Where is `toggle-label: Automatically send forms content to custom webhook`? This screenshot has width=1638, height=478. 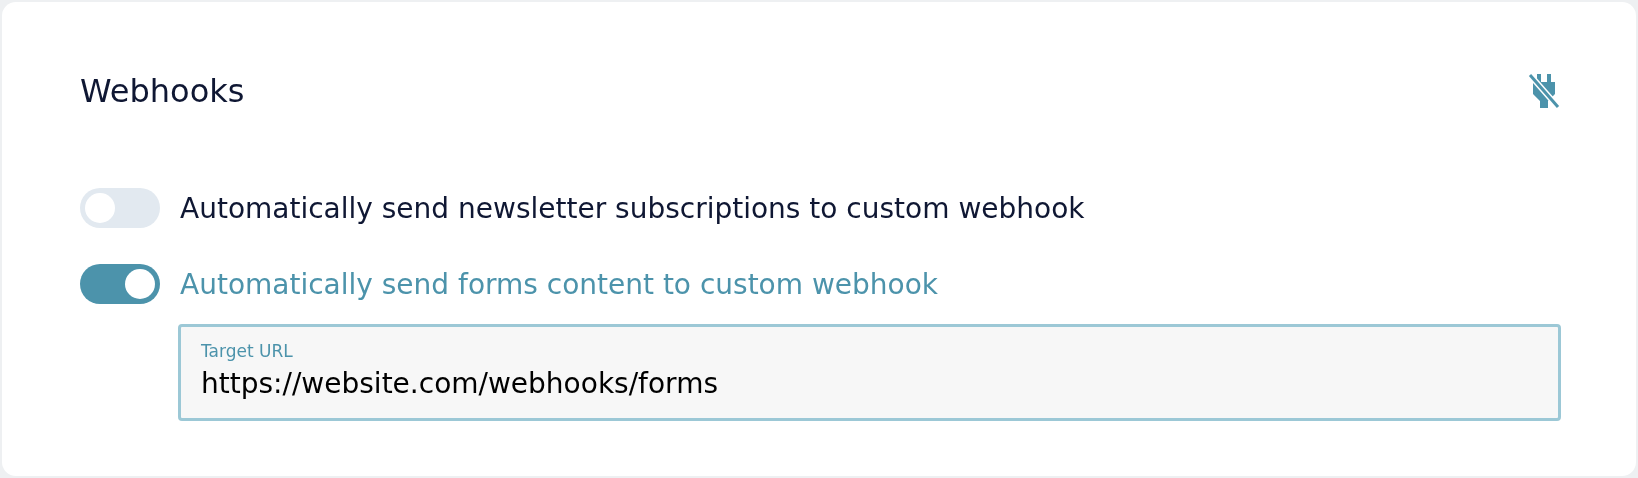
toggle-label: Automatically send forms content to custom webhook is located at coordinates (559, 284).